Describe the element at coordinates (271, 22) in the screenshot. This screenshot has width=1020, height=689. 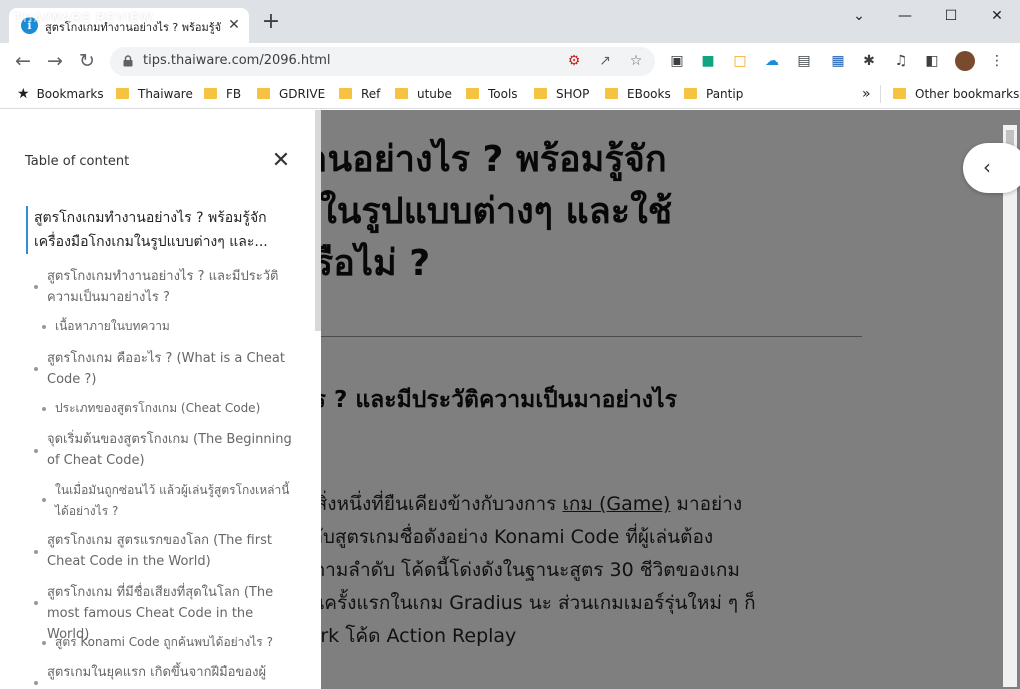
I see `new-tab-button: +` at that location.